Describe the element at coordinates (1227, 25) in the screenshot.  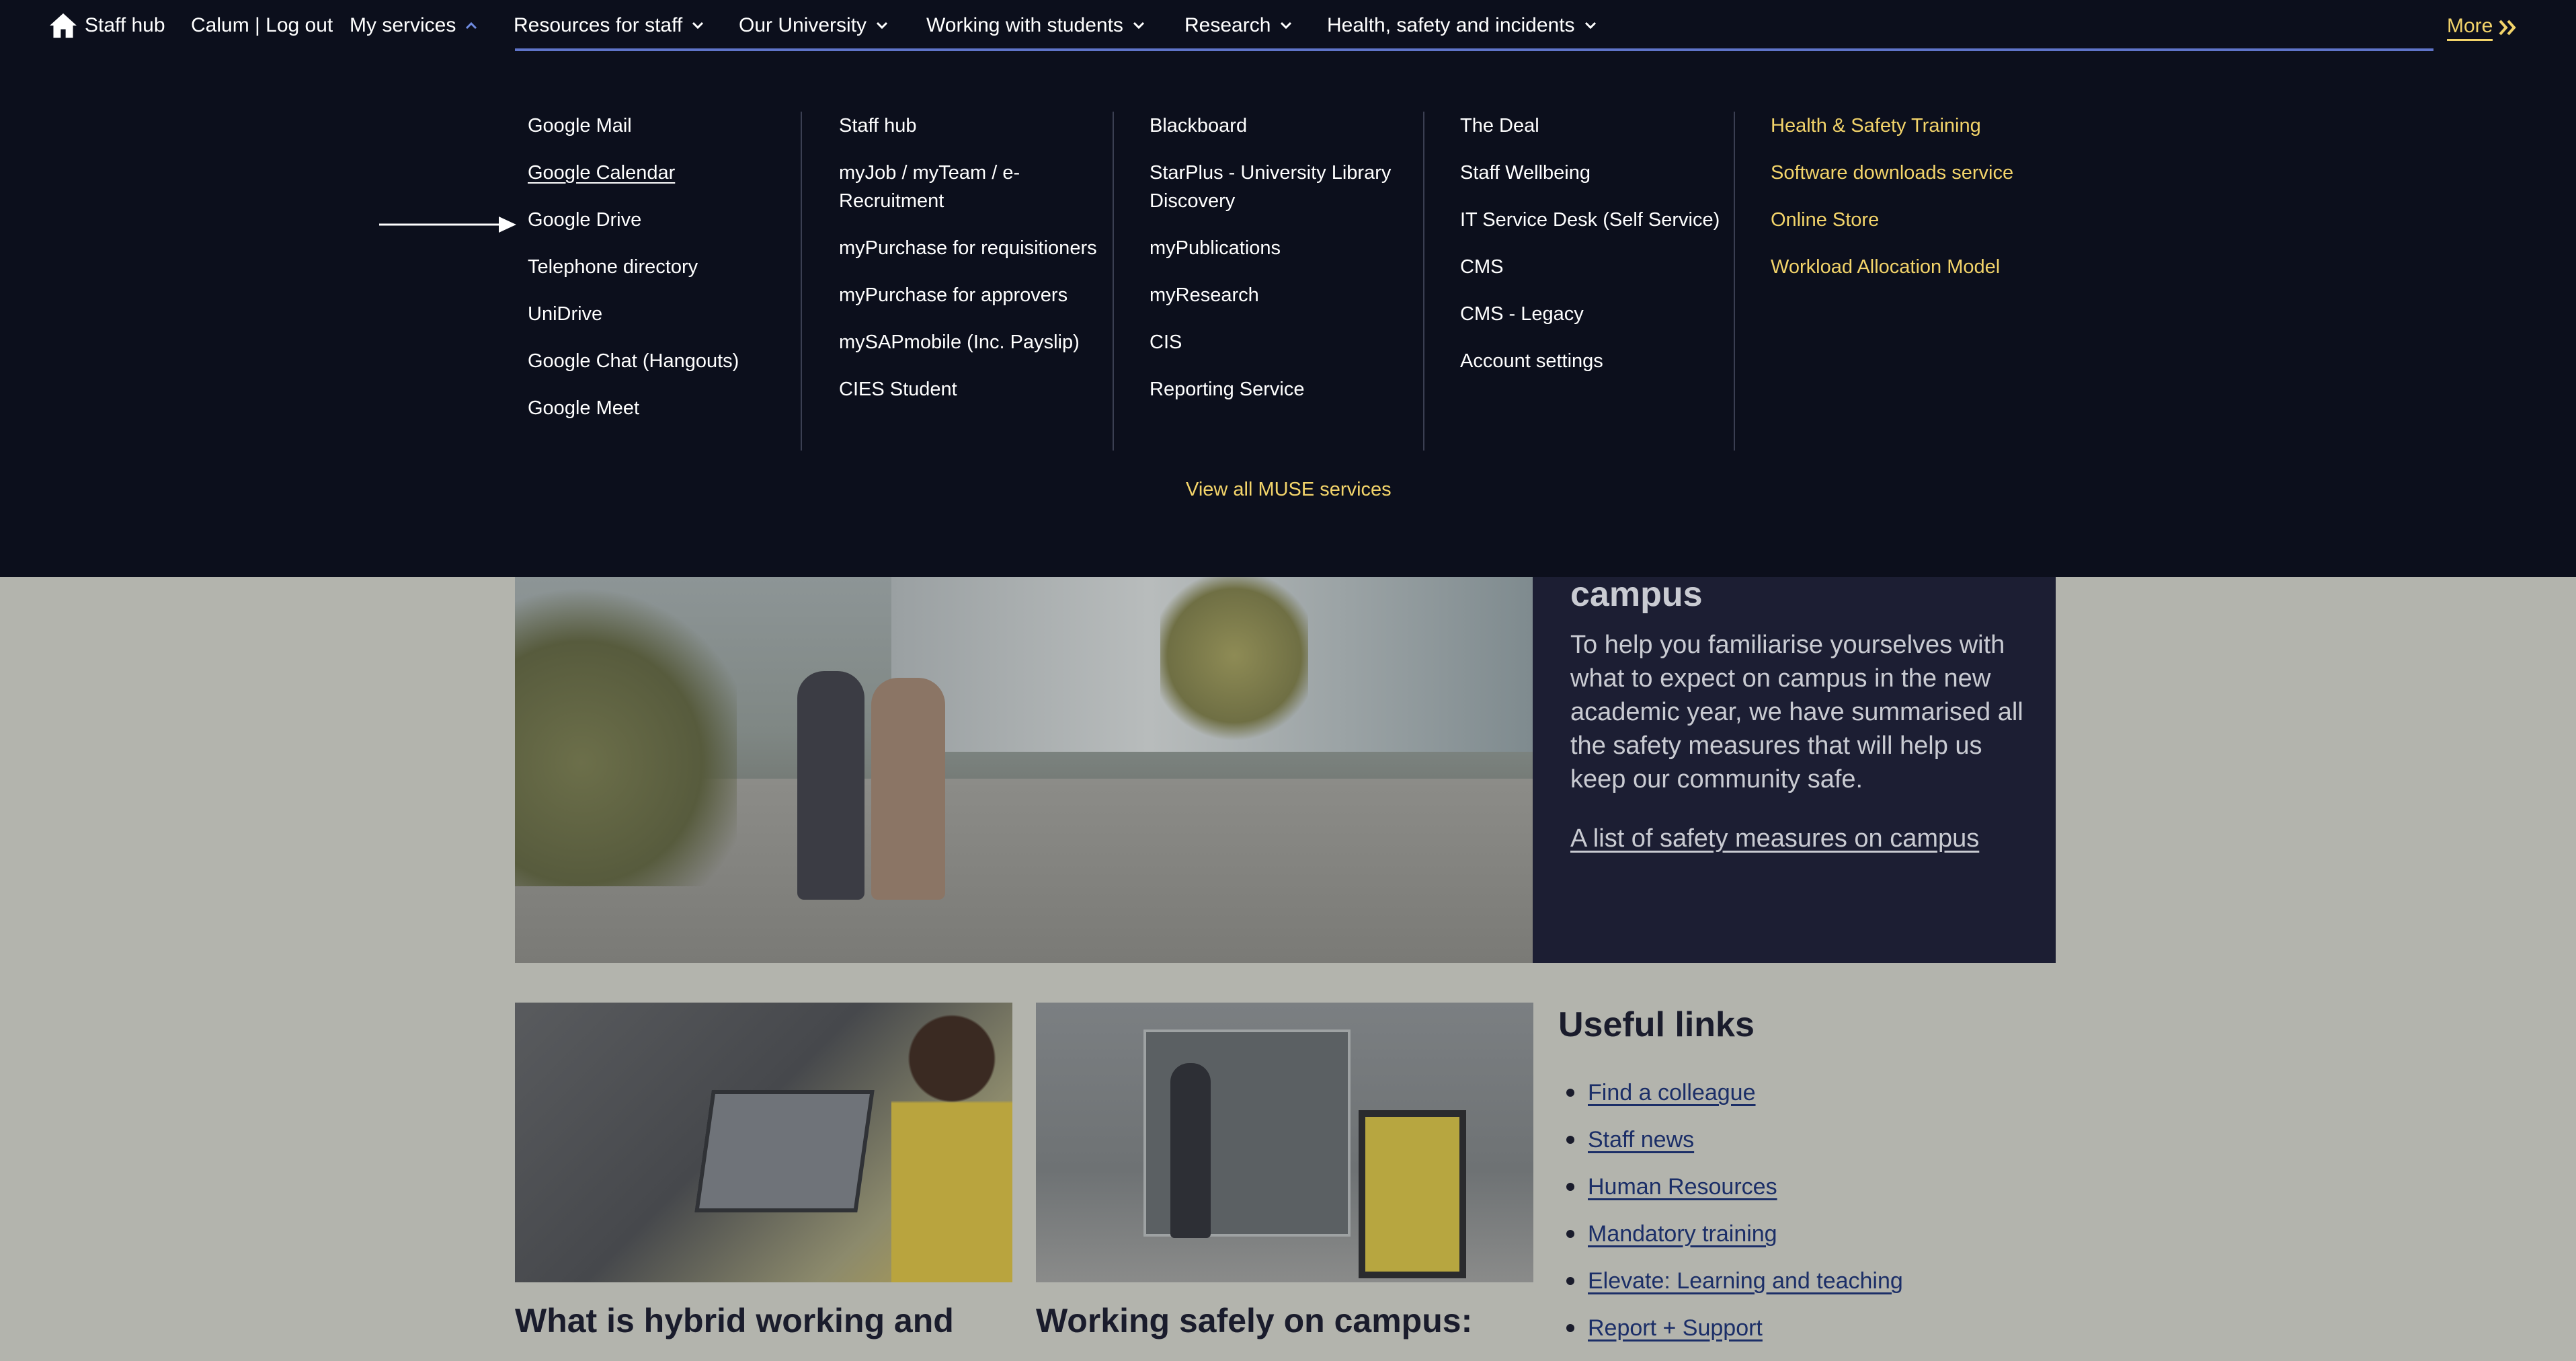
I see `nav-research-label: Research` at that location.